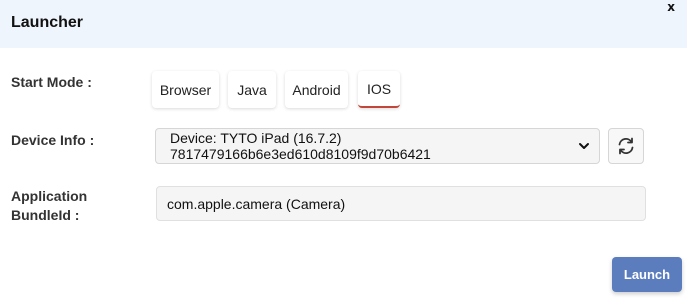 This screenshot has height=298, width=687. What do you see at coordinates (316, 89) in the screenshot?
I see `mode-android-button: Android` at bounding box center [316, 89].